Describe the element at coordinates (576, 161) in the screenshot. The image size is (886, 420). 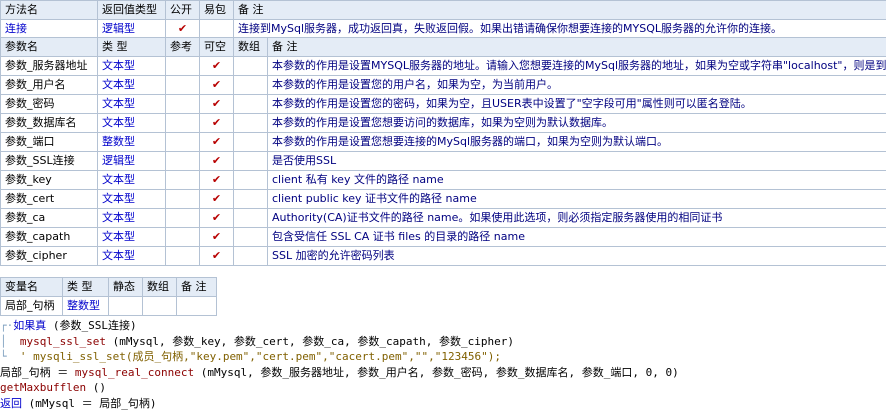
I see `param-note: 是否使用SSL` at that location.